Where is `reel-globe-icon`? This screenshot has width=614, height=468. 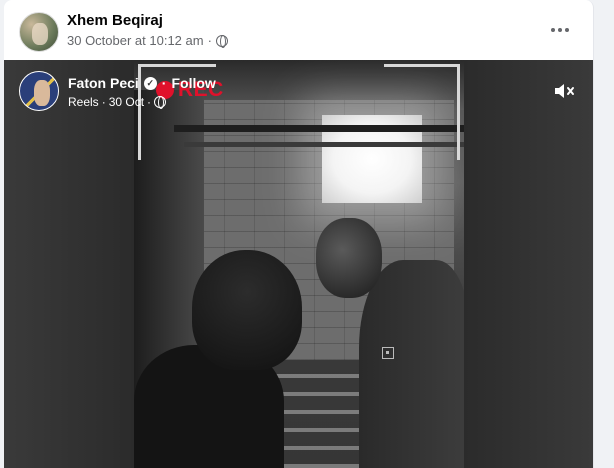
reel-globe-icon is located at coordinates (160, 102).